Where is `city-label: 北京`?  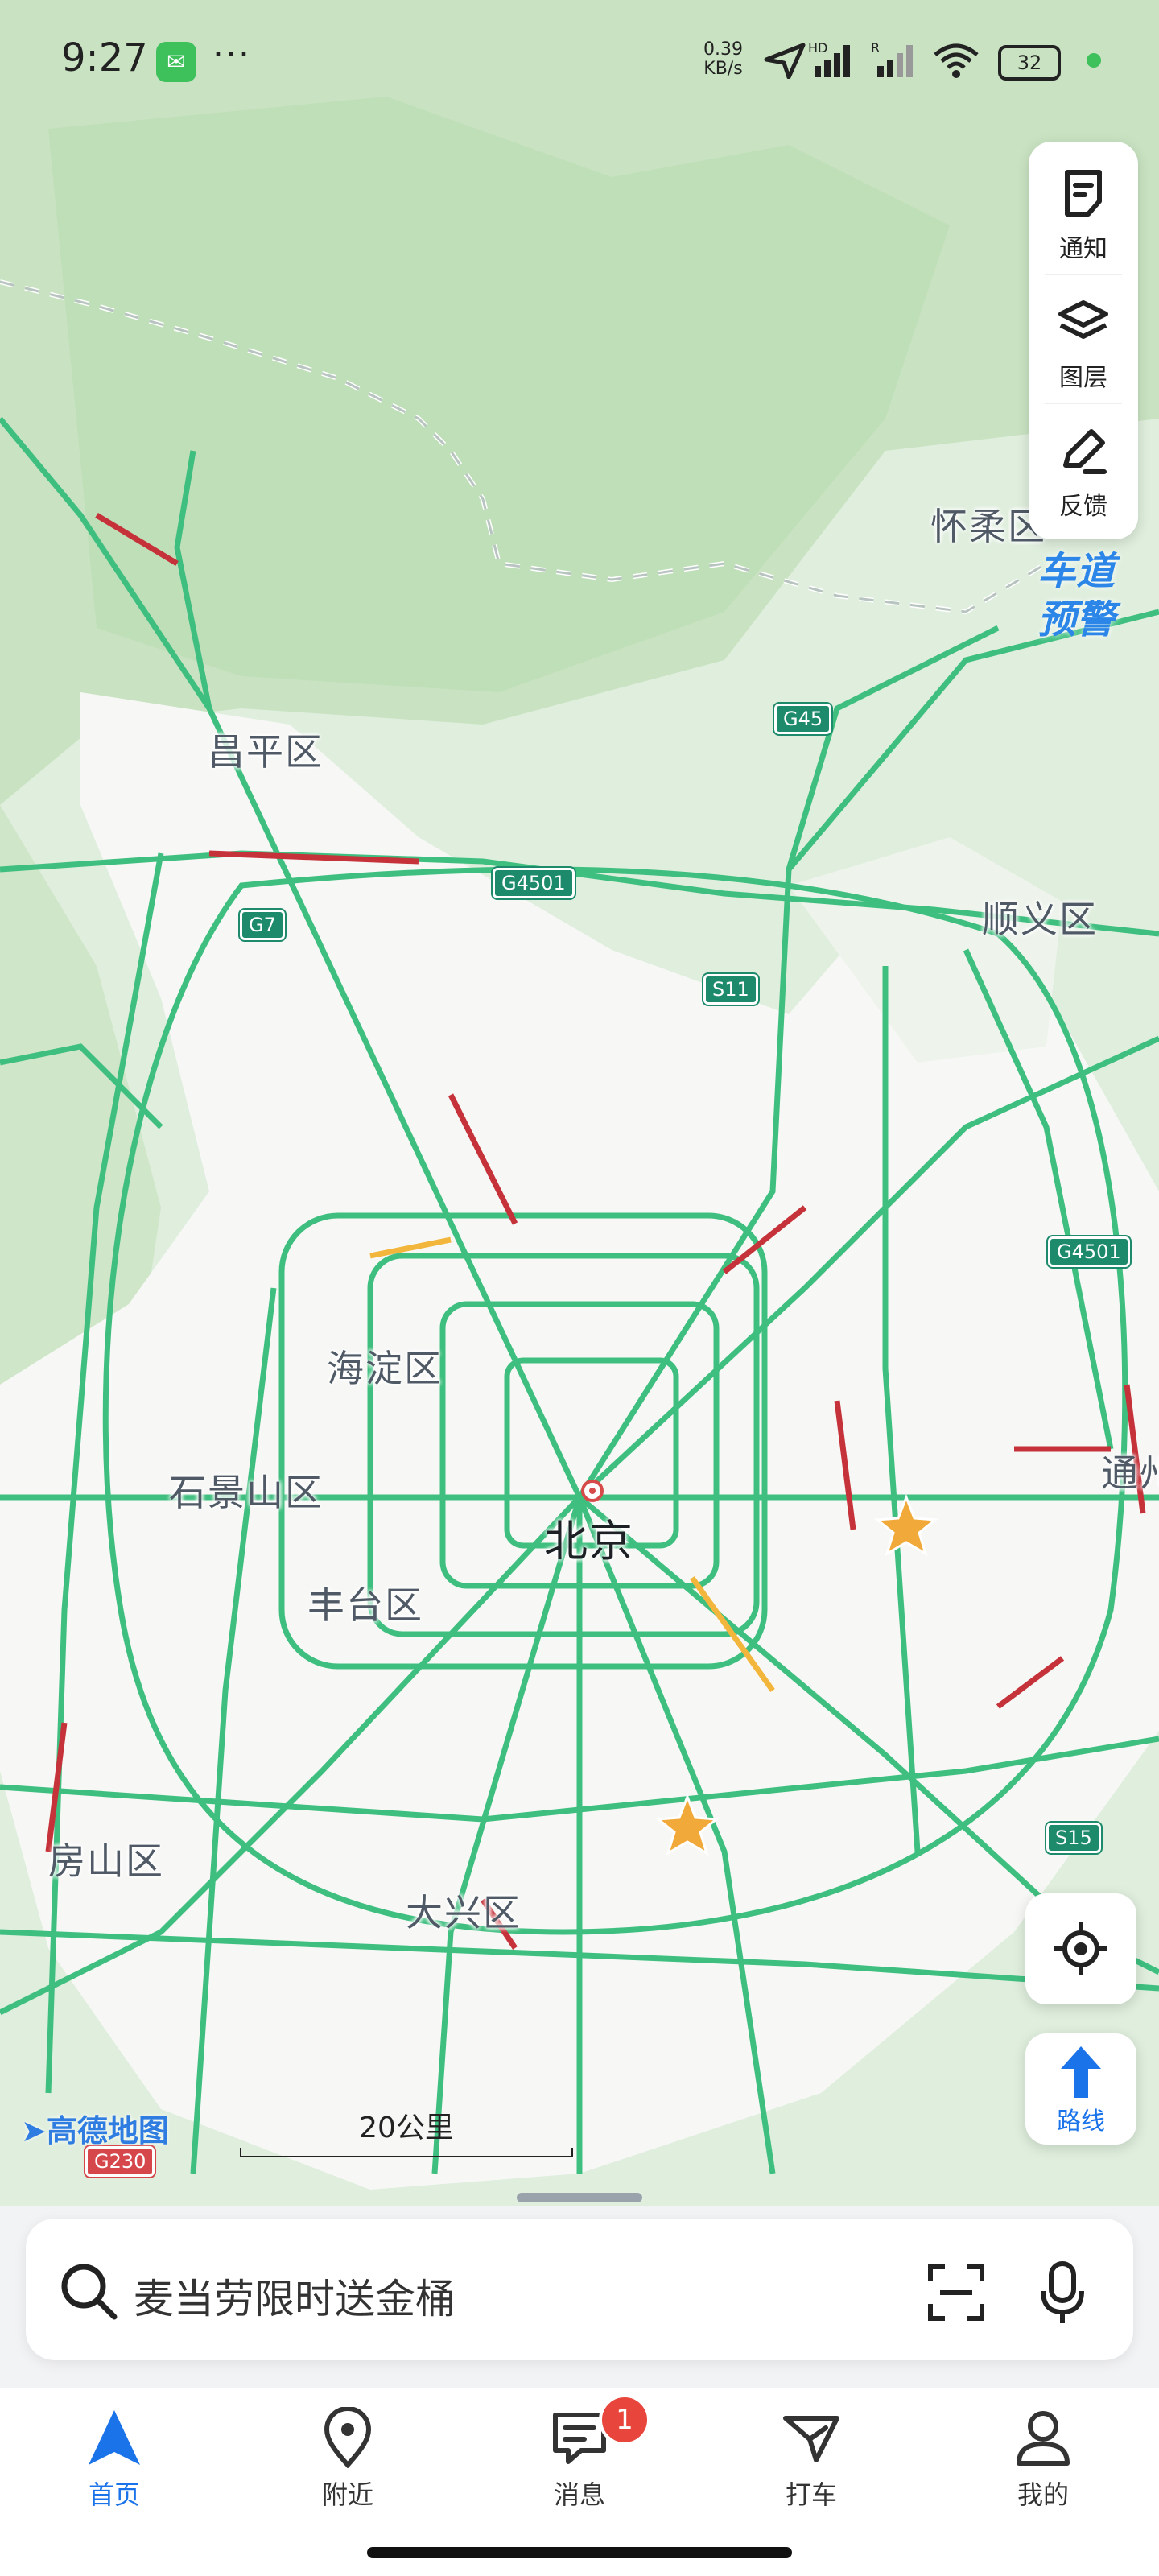
city-label: 北京 is located at coordinates (589, 1541).